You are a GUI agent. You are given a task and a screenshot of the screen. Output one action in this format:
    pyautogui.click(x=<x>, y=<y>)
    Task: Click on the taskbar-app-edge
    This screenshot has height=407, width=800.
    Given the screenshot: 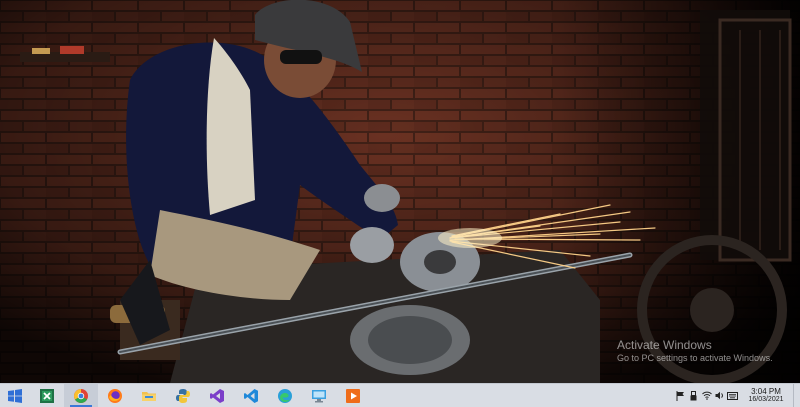 What is the action you would take?
    pyautogui.click(x=285, y=395)
    